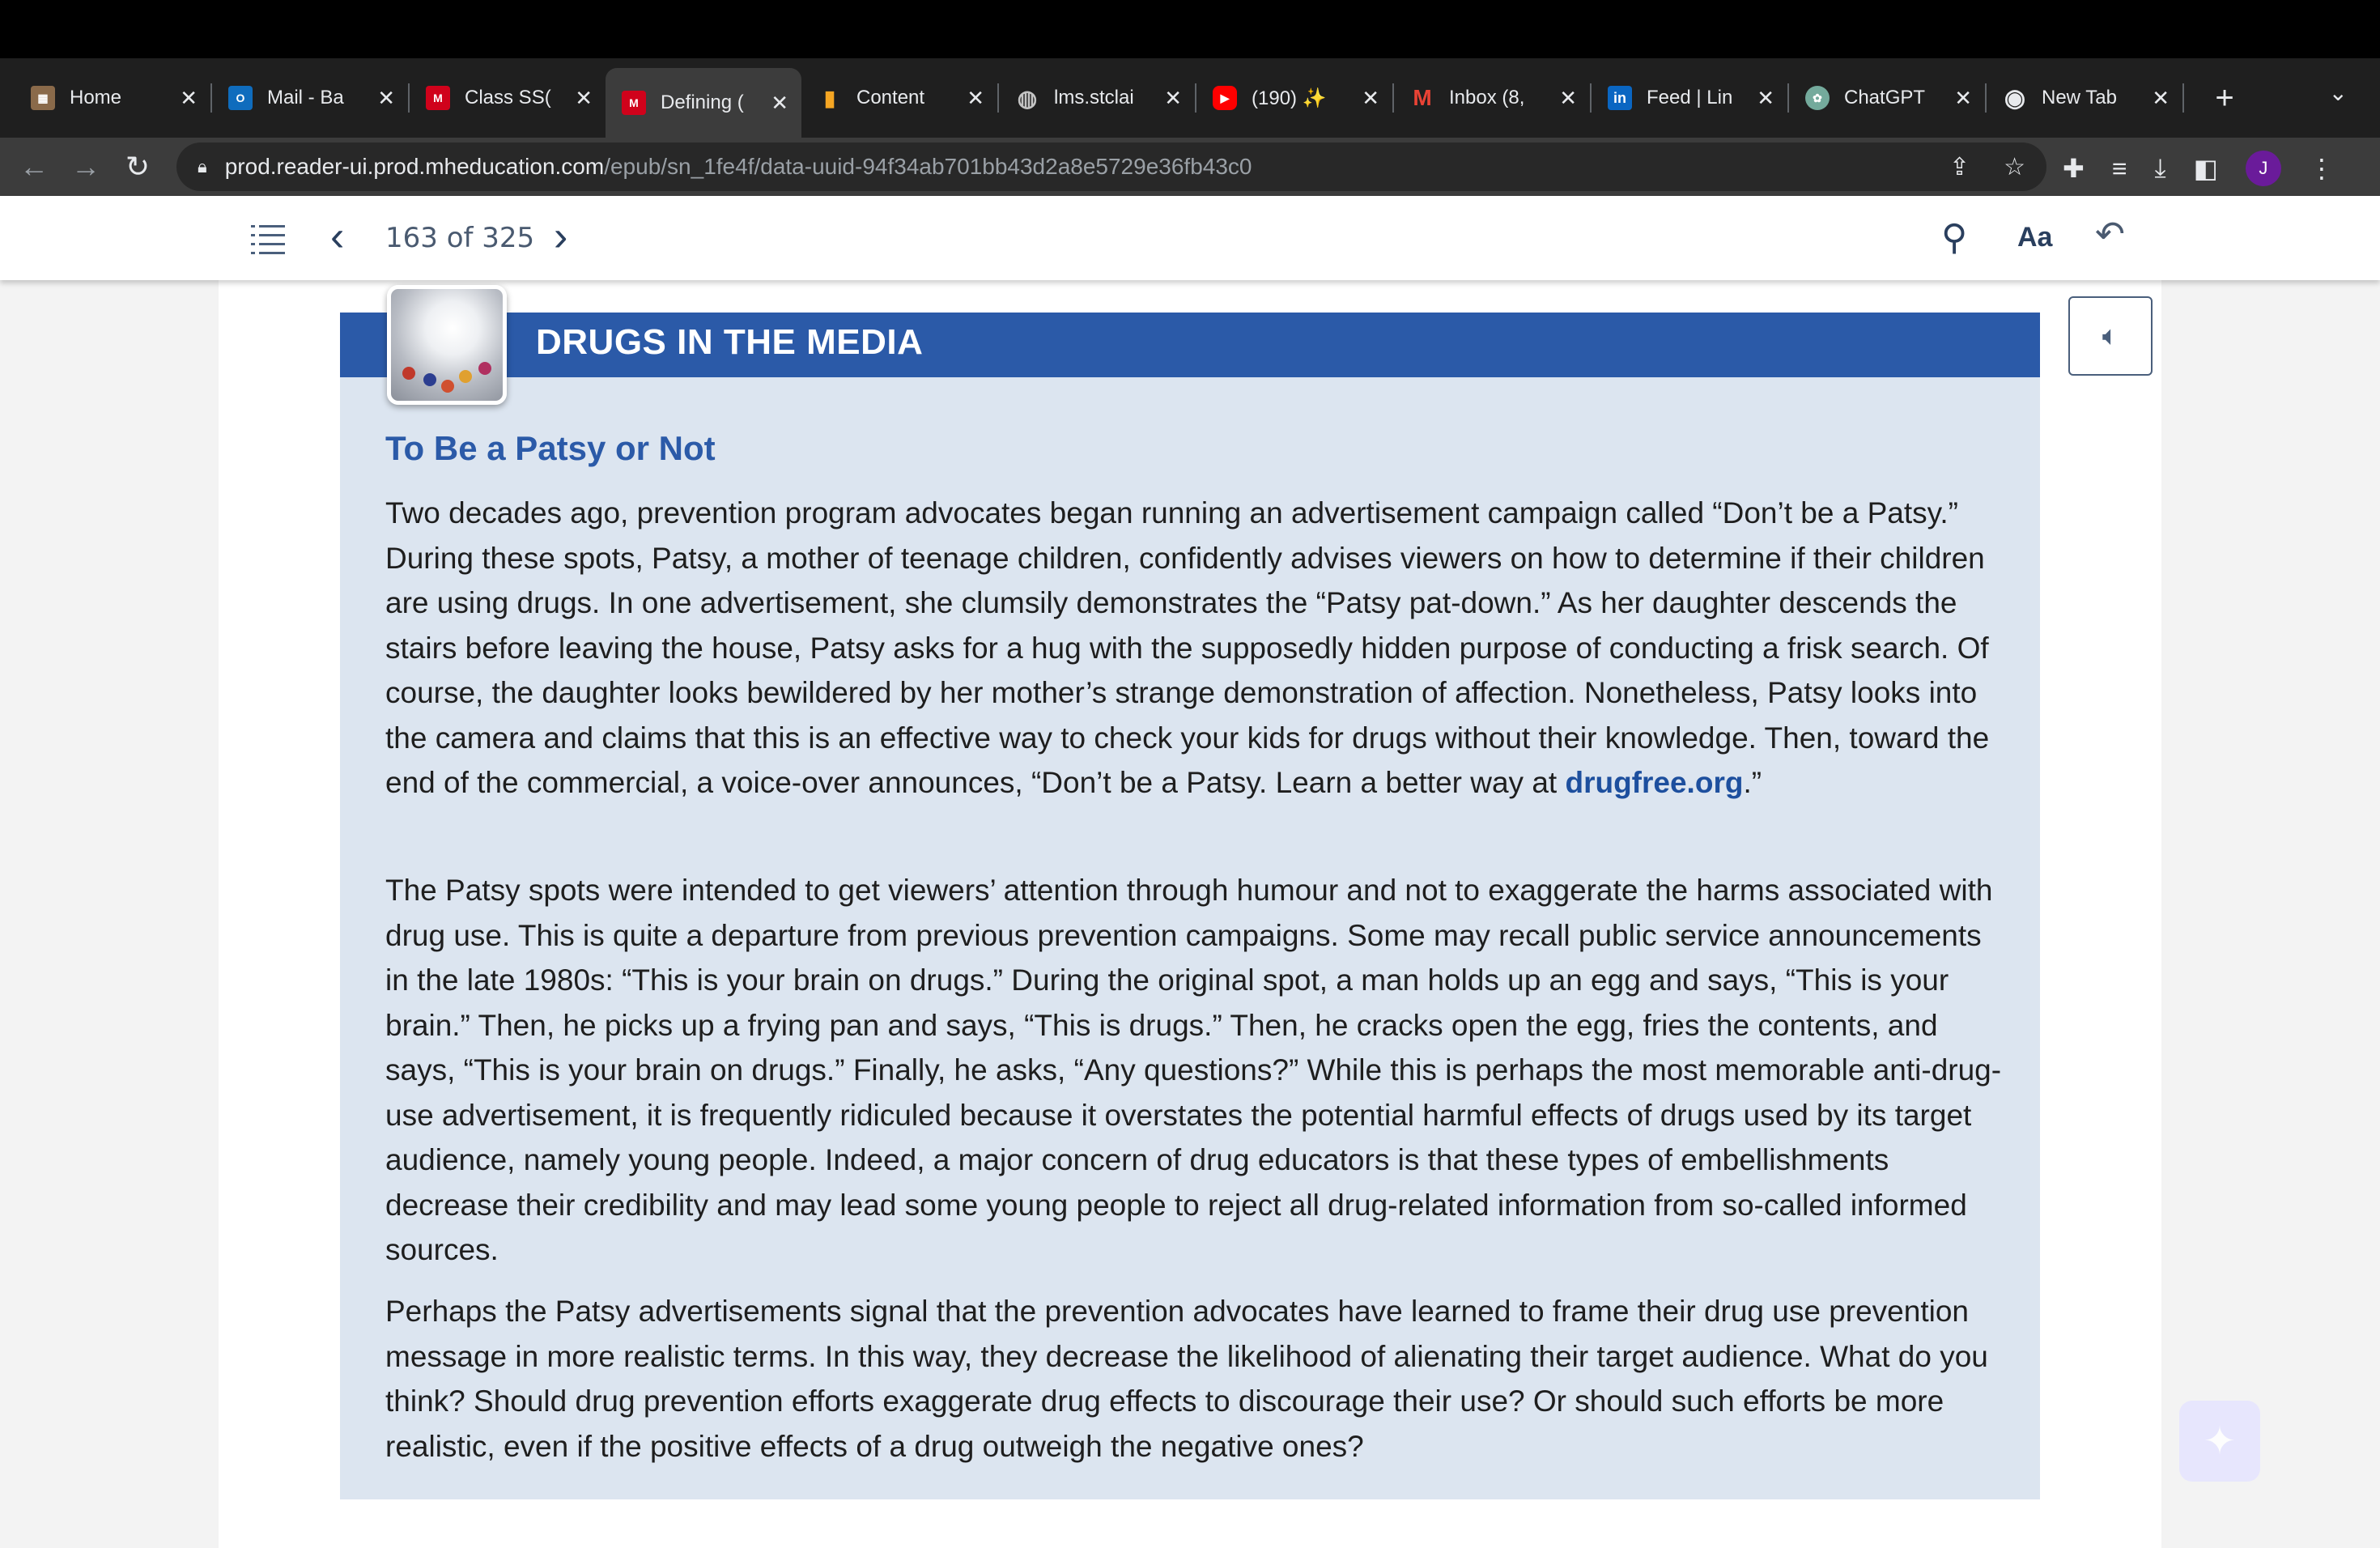 This screenshot has width=2380, height=1548. Describe the element at coordinates (1225, 98) in the screenshot. I see `youtube-icon: ▶` at that location.